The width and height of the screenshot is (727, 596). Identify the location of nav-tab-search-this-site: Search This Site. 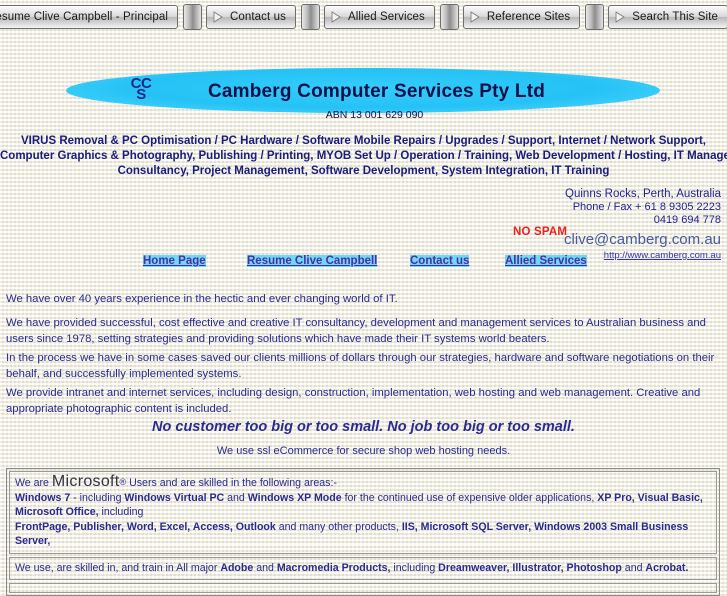
(667, 17).